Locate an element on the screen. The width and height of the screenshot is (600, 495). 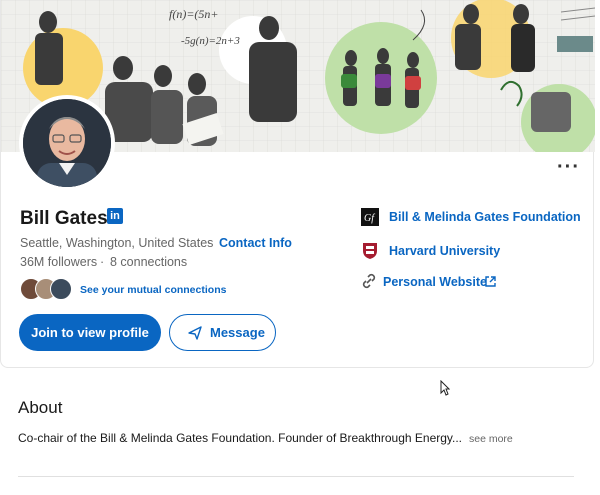
affiliation-label: Harvard University is located at coordinates (445, 251).